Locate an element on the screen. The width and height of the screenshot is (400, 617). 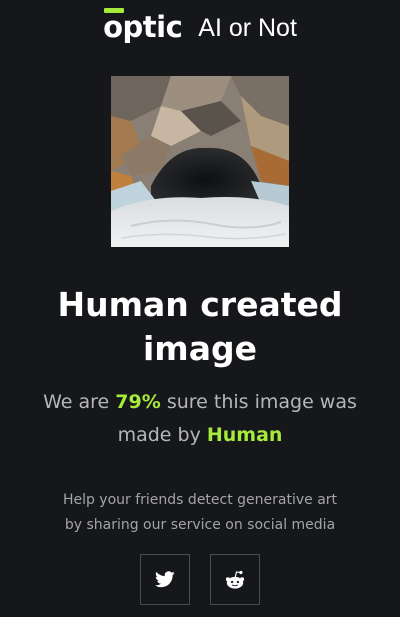
confidence-made-by: made by is located at coordinates (159, 435).